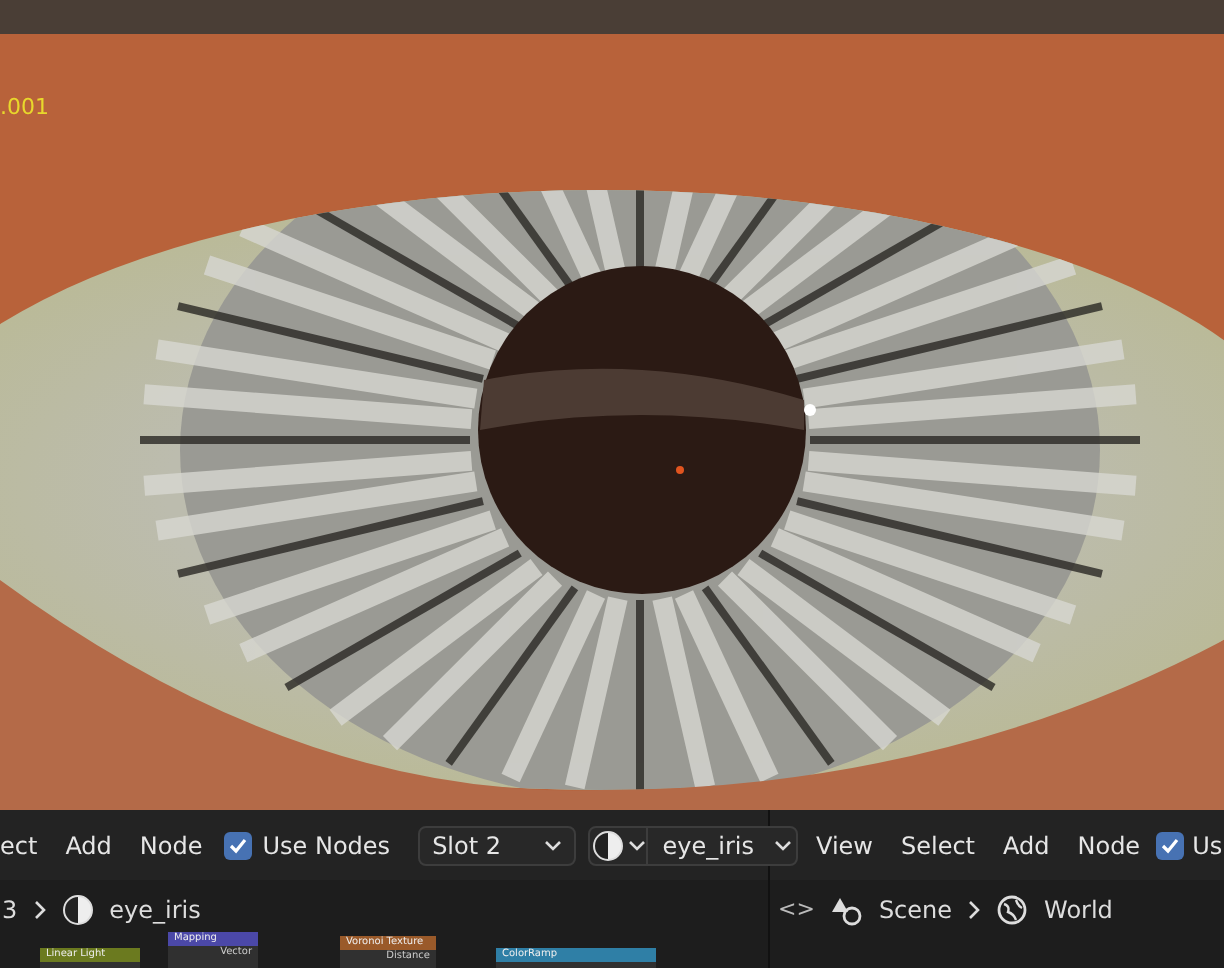  Describe the element at coordinates (1078, 911) in the screenshot. I see `breadcrumb-item: World` at that location.